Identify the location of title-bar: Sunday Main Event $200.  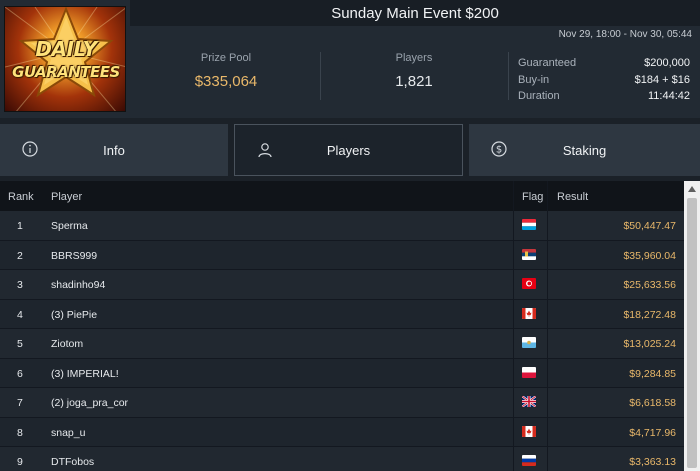
(415, 13).